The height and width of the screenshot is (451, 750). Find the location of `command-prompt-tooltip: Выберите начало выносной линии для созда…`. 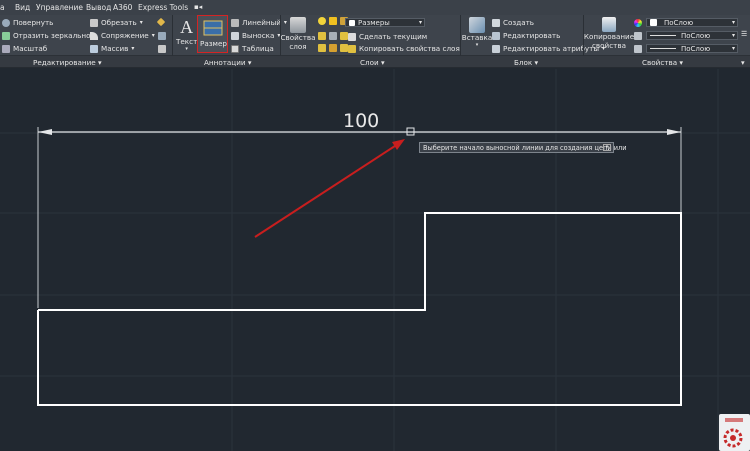

command-prompt-tooltip: Выберите начало выносной линии для созда… is located at coordinates (523, 147).